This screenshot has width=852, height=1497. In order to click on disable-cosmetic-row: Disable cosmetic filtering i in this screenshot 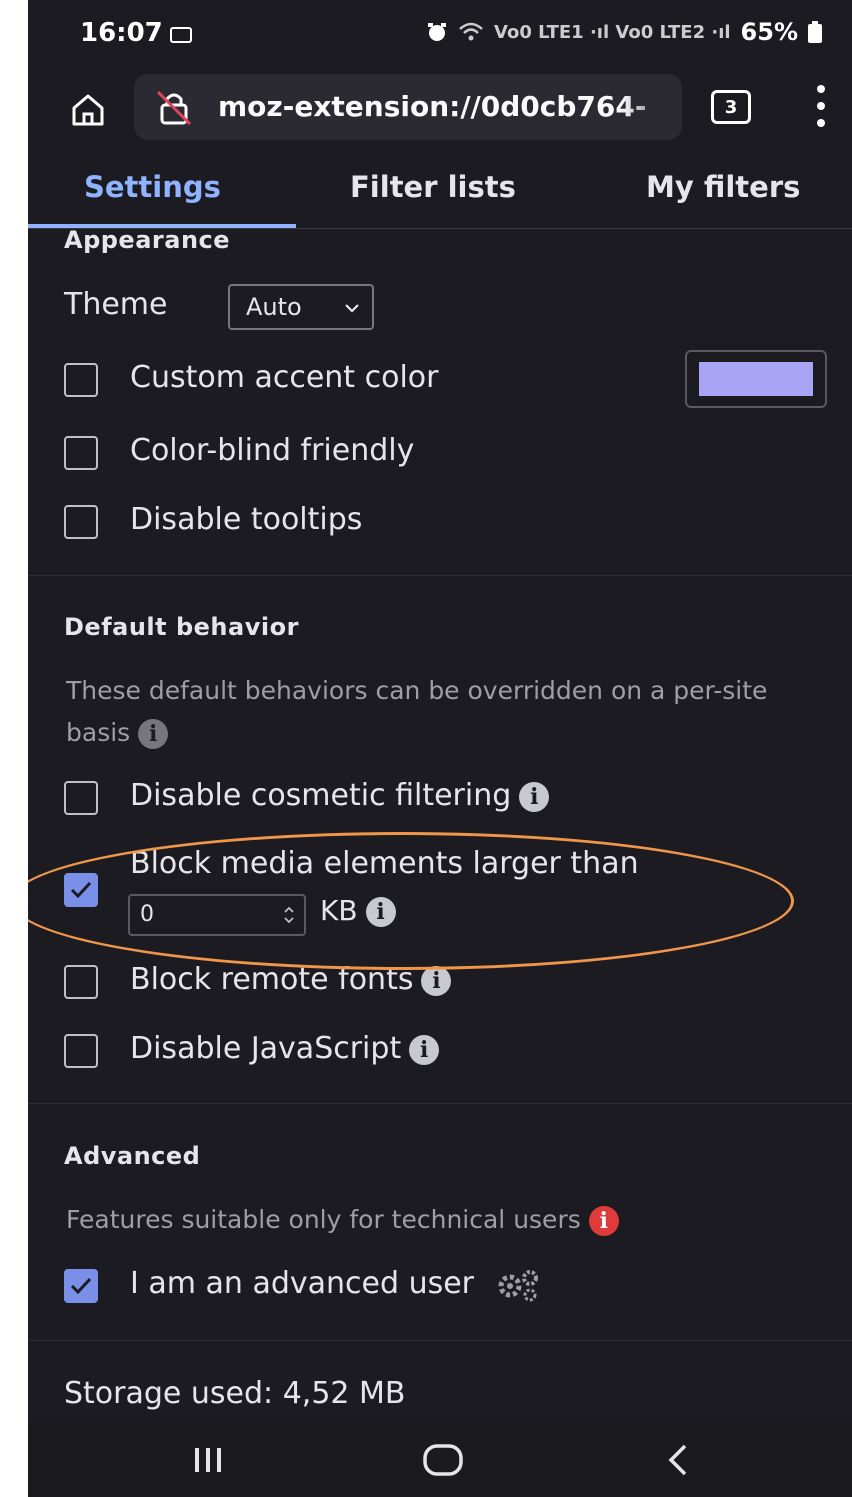, I will do `click(340, 795)`.